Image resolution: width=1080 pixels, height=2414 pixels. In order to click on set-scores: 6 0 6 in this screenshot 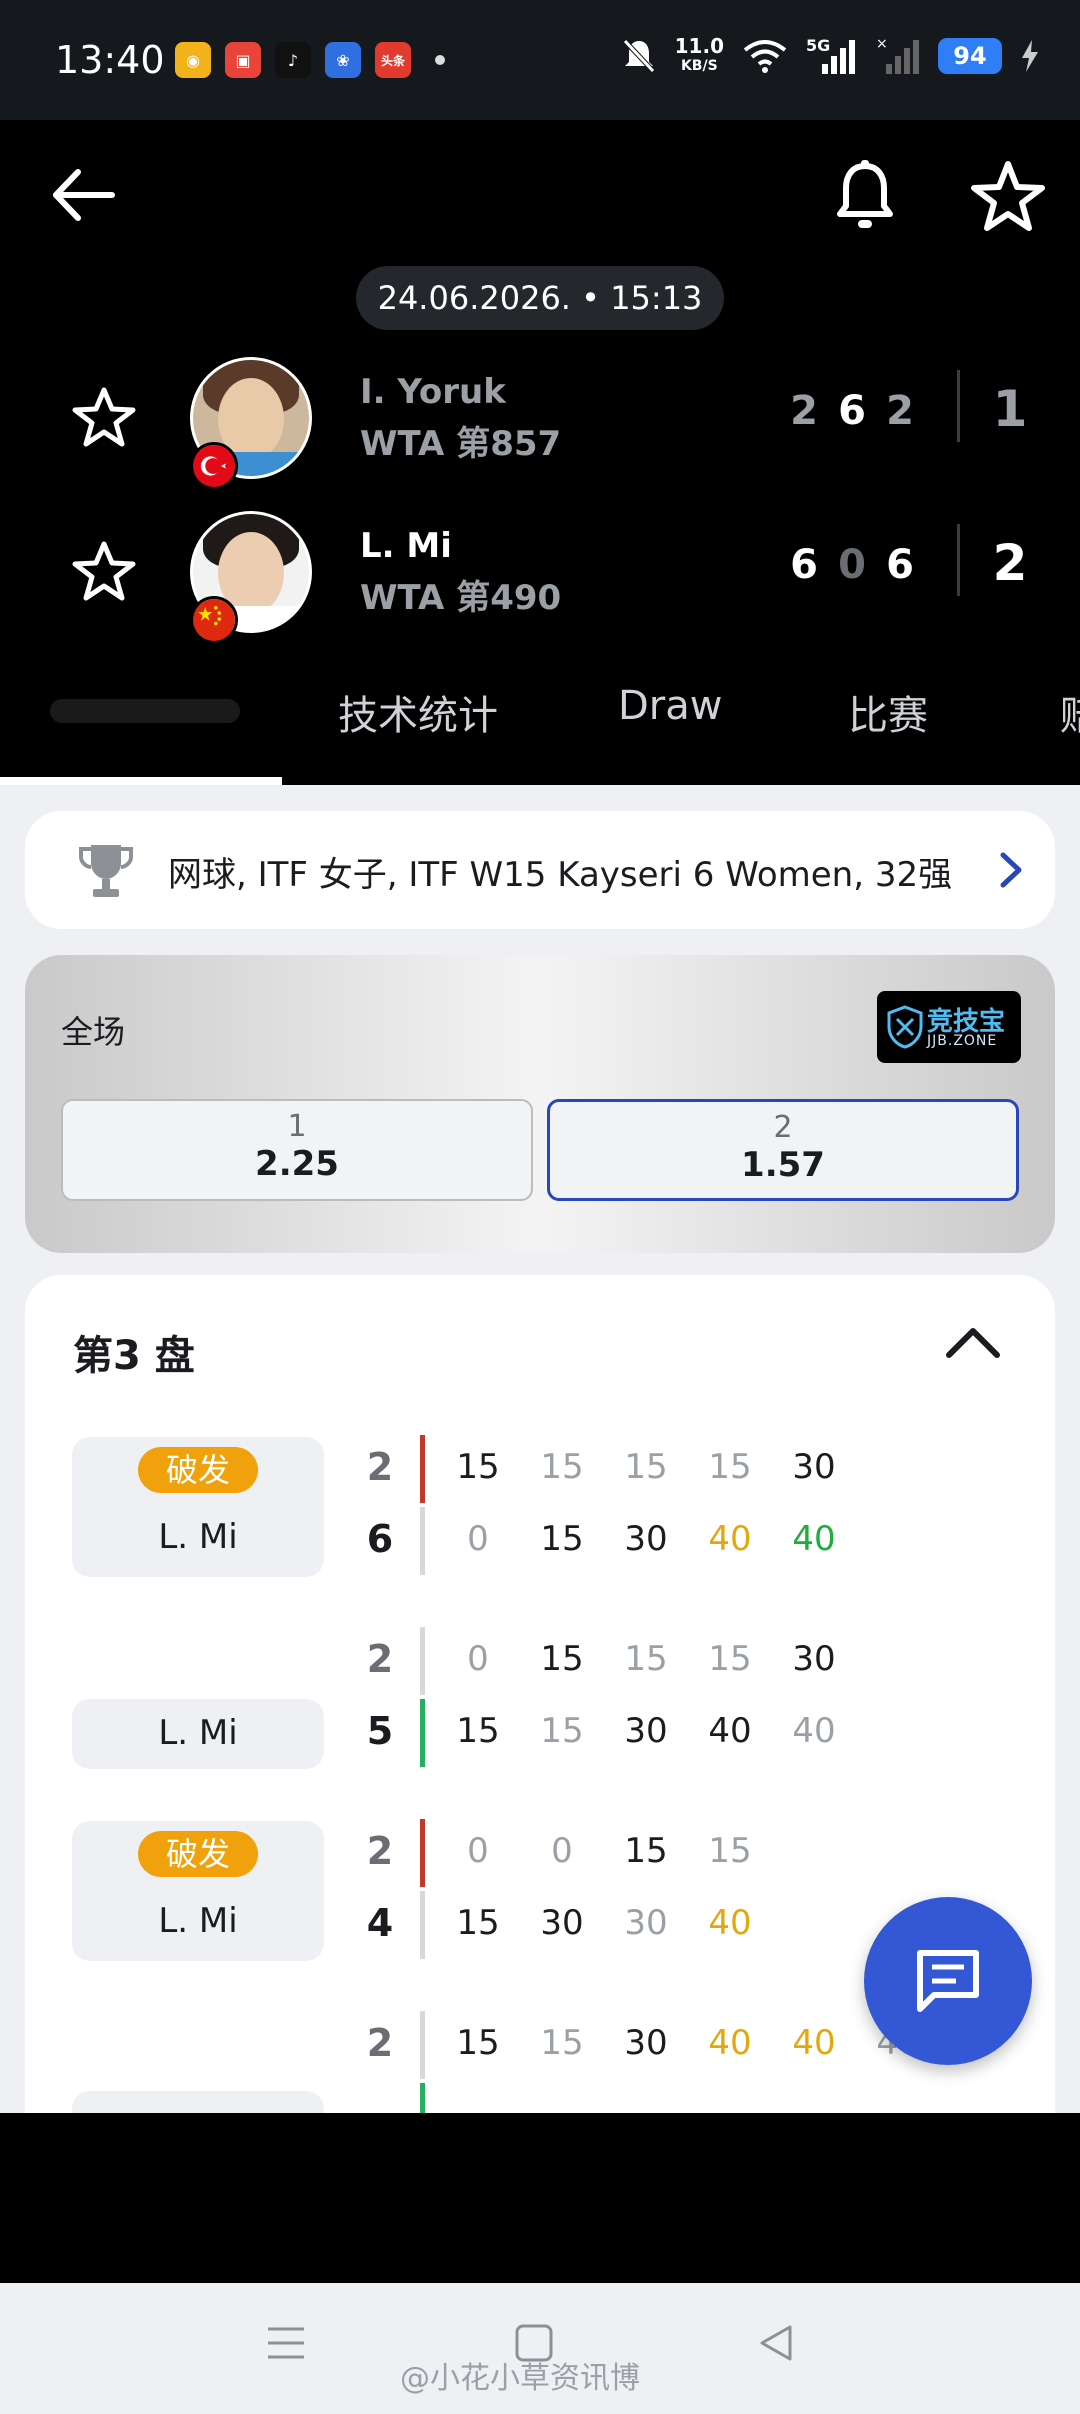, I will do `click(852, 565)`.